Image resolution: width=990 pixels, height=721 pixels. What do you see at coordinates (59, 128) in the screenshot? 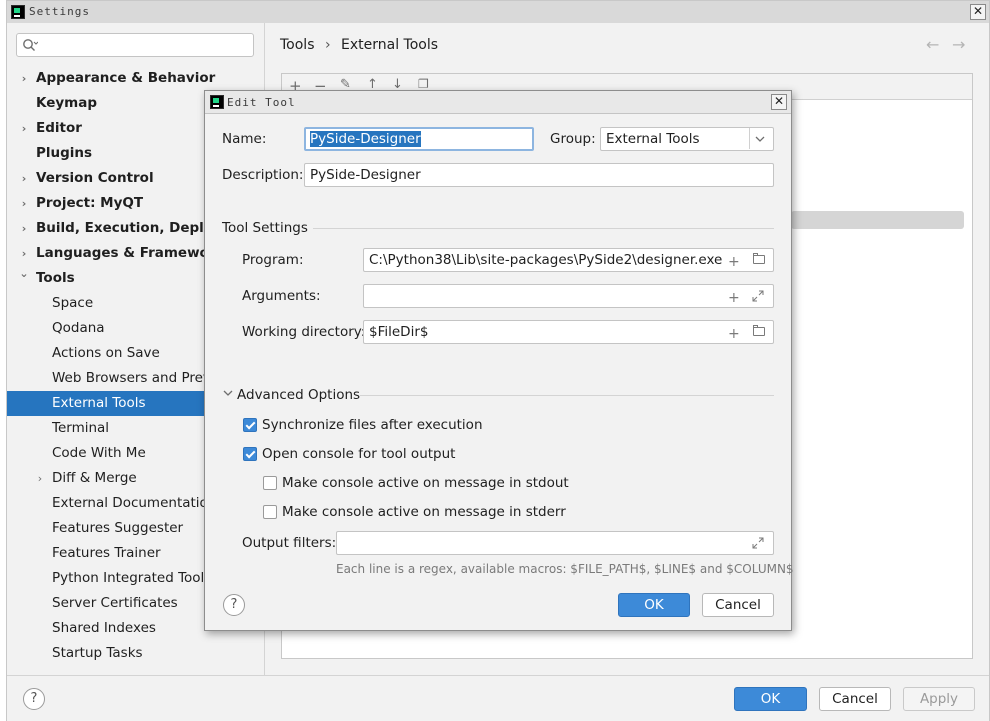
I see `sidebar-item-label: Editor` at bounding box center [59, 128].